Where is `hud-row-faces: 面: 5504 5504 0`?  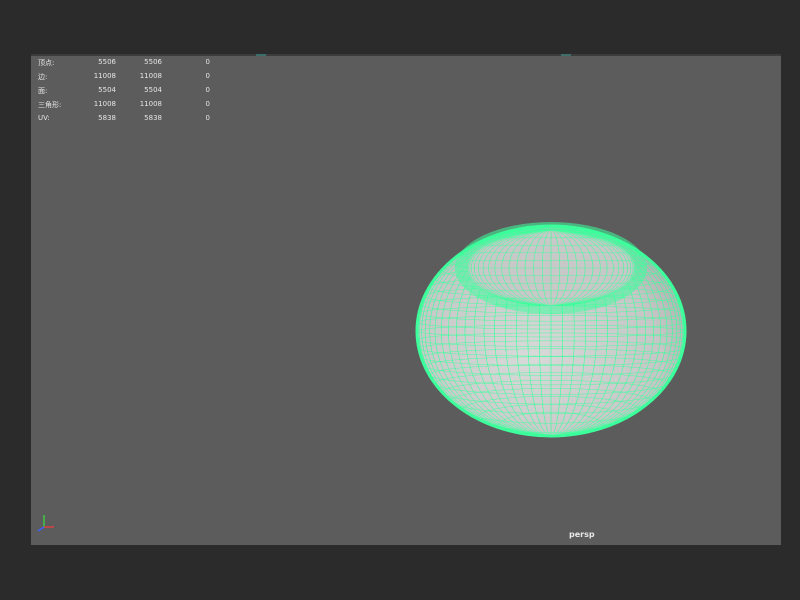
hud-row-faces: 面: 5504 5504 0 is located at coordinates (133, 91).